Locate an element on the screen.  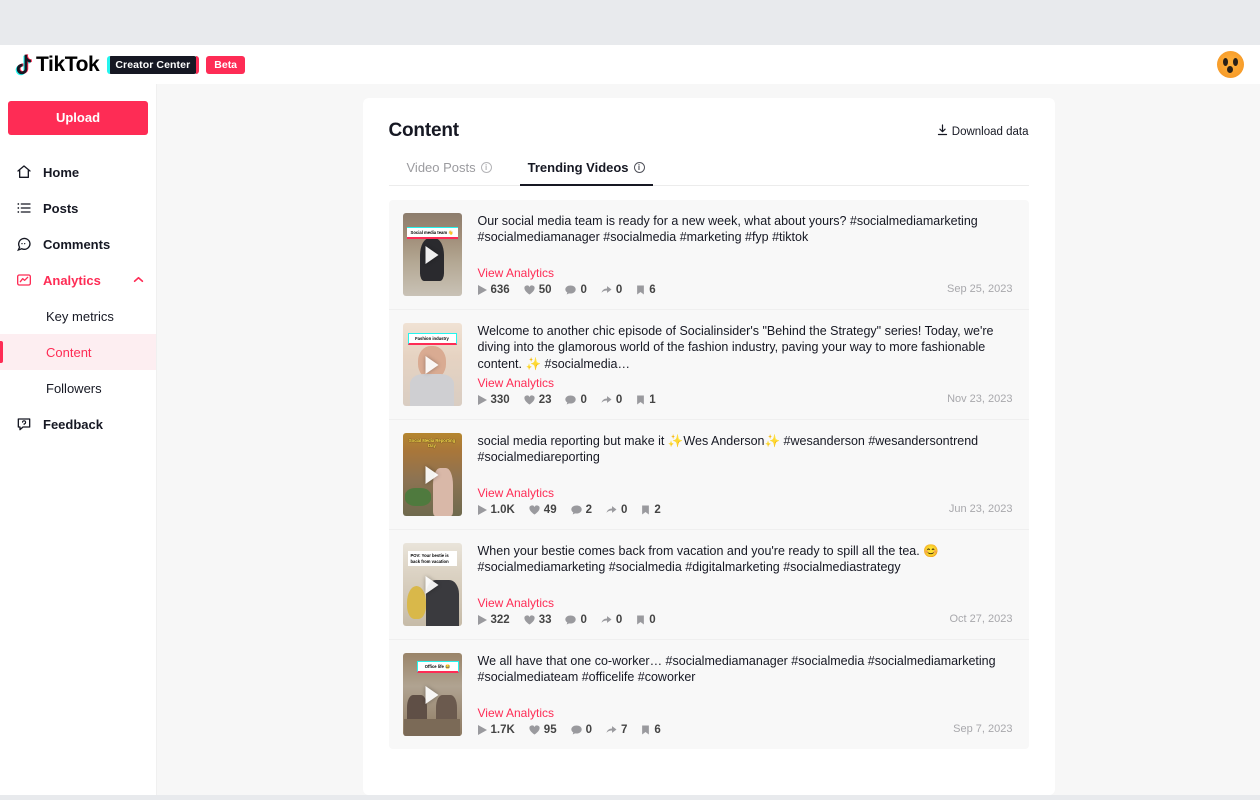
sidebar-item-label: Comments is located at coordinates (77, 244).